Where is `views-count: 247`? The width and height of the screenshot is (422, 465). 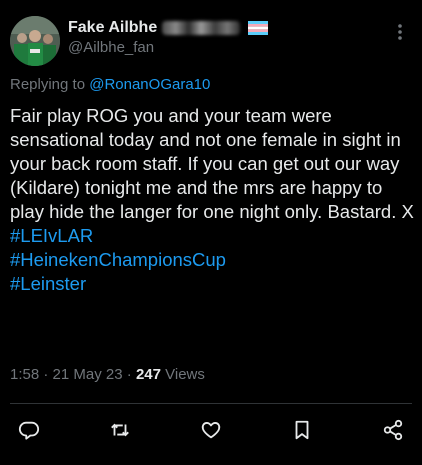 views-count: 247 is located at coordinates (148, 374).